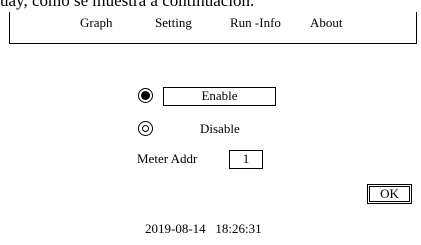 Image resolution: width=421 pixels, height=245 pixels. Describe the element at coordinates (167, 158) in the screenshot. I see `meter-addr-label: Meter Addr` at that location.